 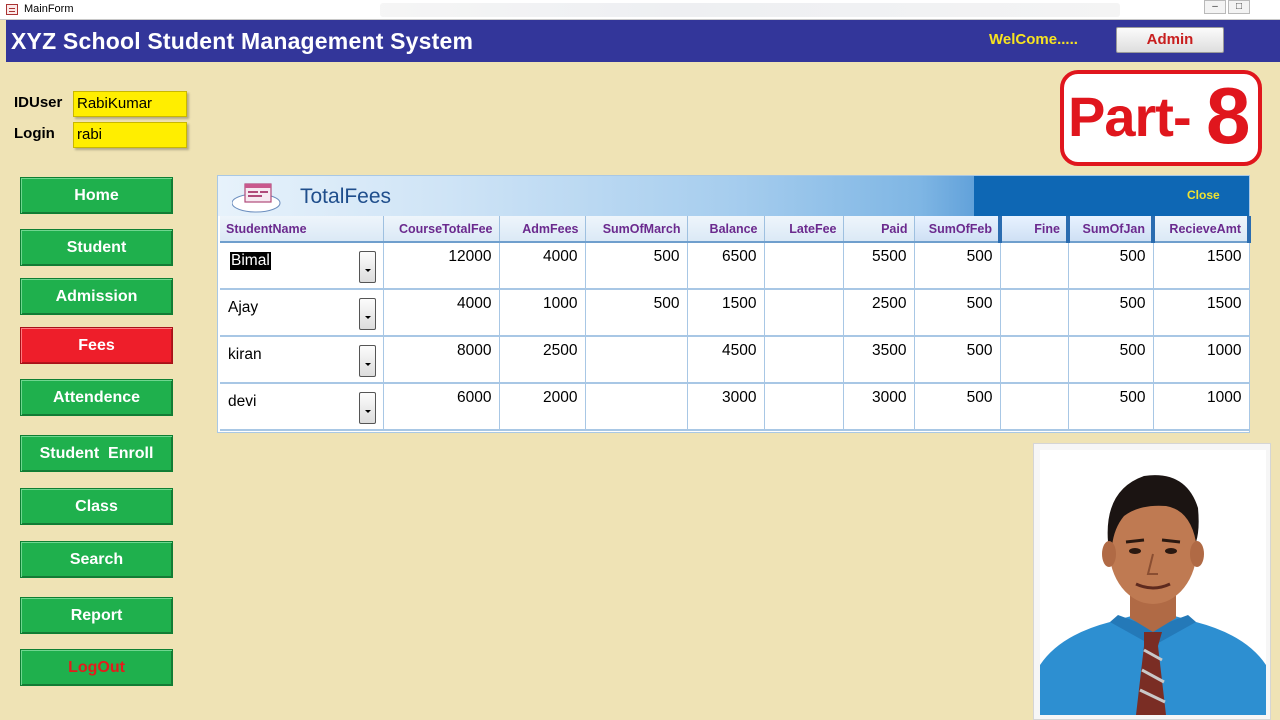 What do you see at coordinates (96, 506) in the screenshot?
I see `nav-class-button: Class` at bounding box center [96, 506].